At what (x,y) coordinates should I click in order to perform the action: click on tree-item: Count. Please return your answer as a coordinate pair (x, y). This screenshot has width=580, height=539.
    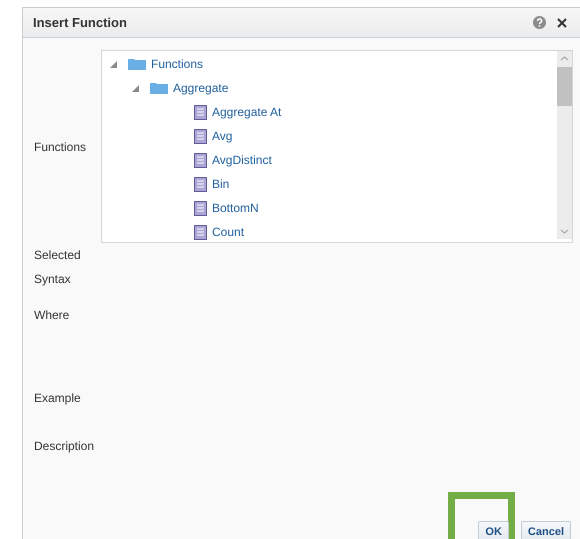
    Looking at the image, I should click on (228, 232).